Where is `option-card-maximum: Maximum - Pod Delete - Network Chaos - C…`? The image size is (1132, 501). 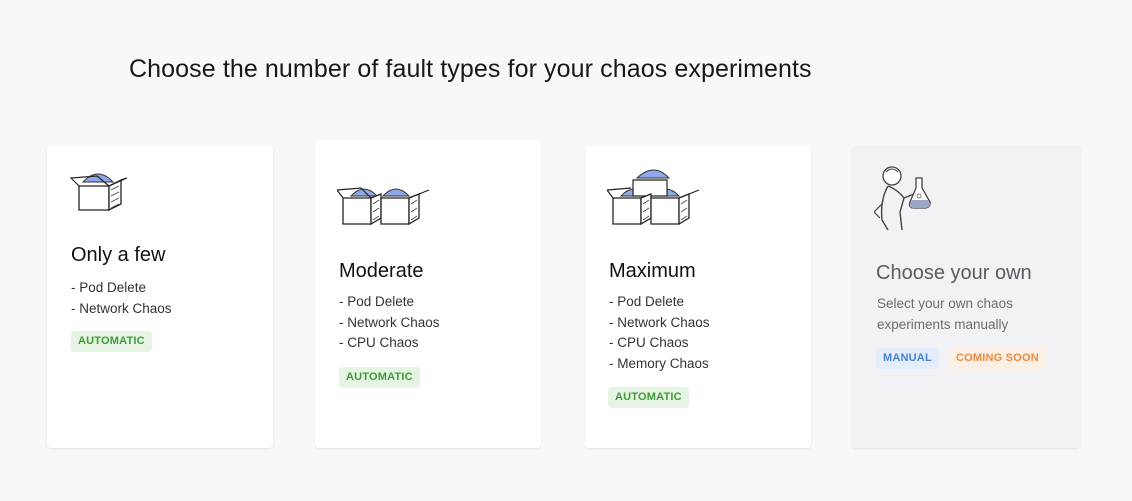
option-card-maximum: Maximum - Pod Delete - Network Chaos - C… is located at coordinates (698, 297).